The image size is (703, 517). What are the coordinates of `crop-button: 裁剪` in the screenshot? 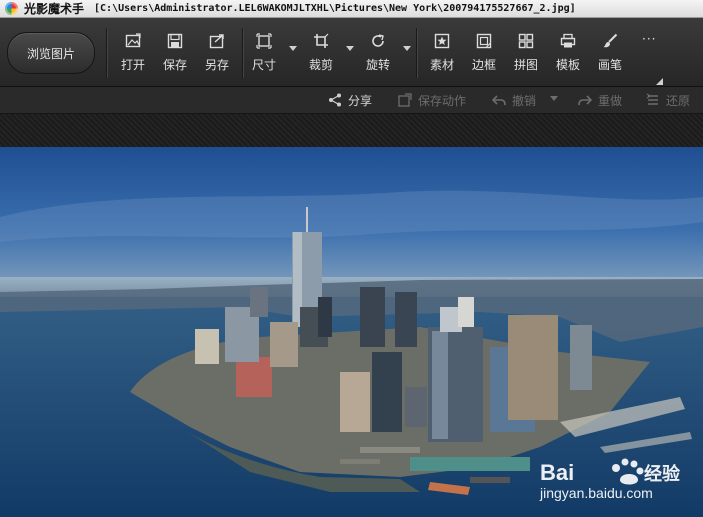 It's located at (321, 54).